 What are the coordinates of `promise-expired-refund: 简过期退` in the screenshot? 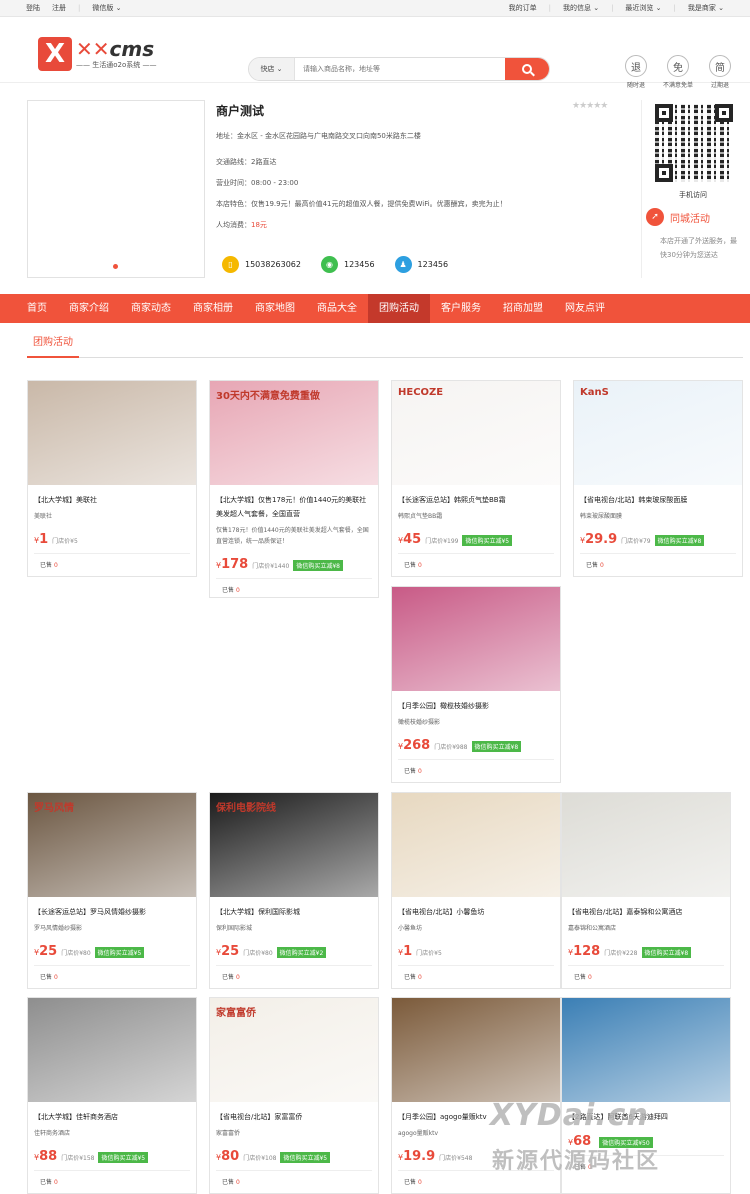 It's located at (720, 72).